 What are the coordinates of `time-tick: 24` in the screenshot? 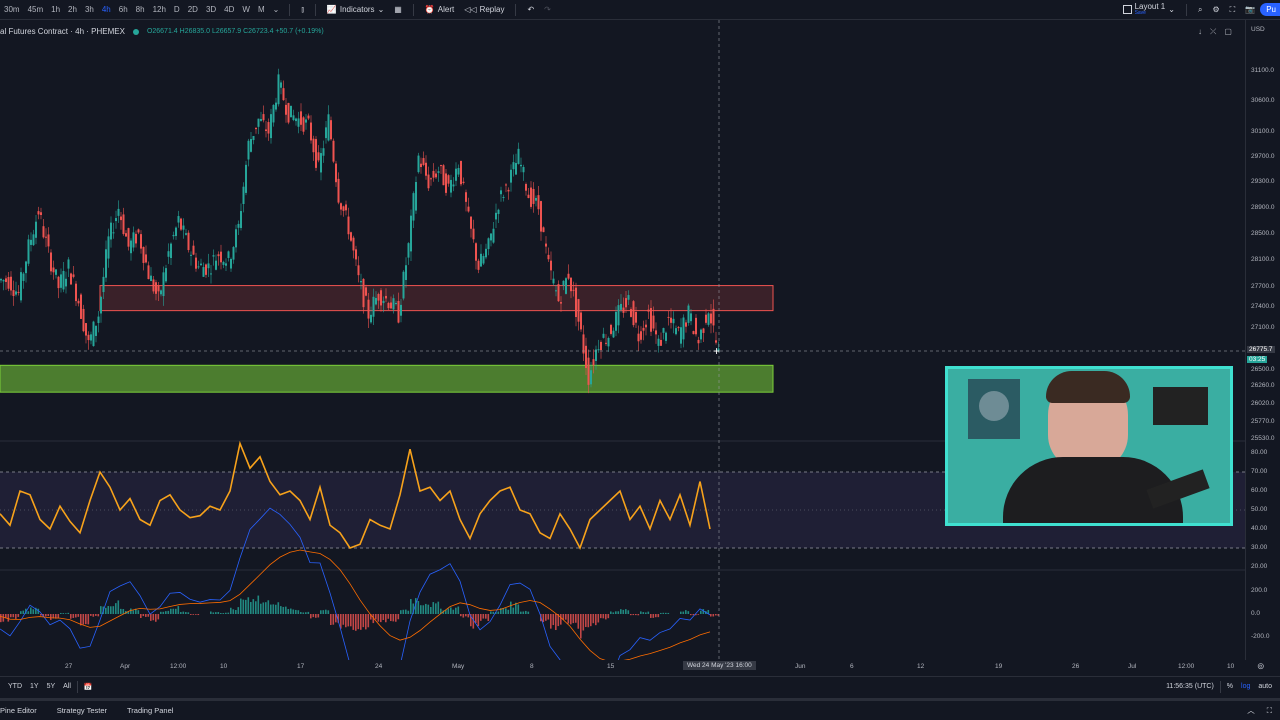 It's located at (379, 666).